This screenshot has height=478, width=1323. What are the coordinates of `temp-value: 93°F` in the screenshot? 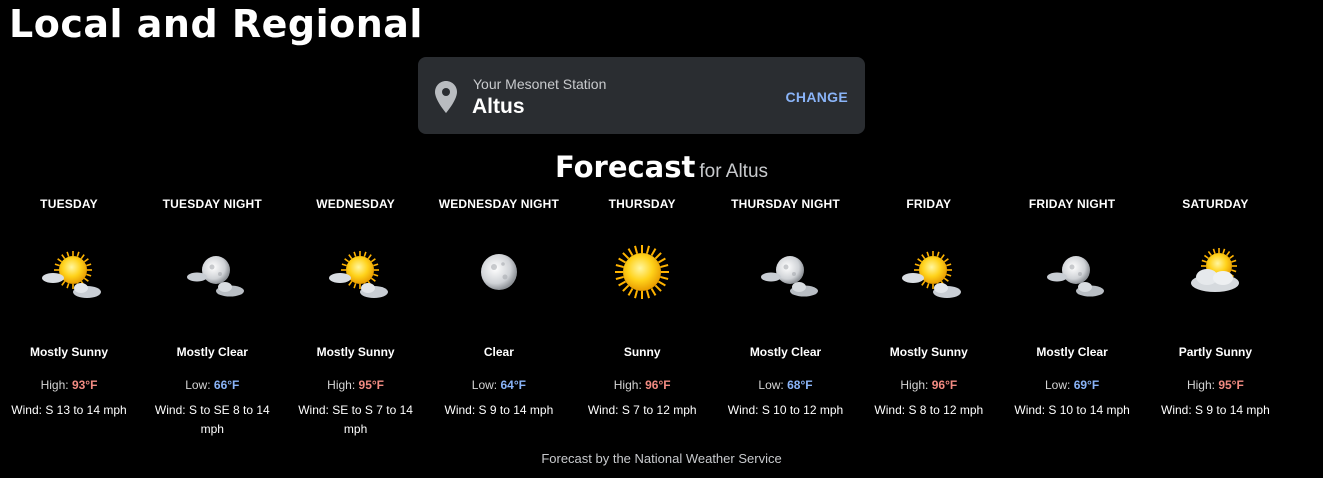 It's located at (84, 385).